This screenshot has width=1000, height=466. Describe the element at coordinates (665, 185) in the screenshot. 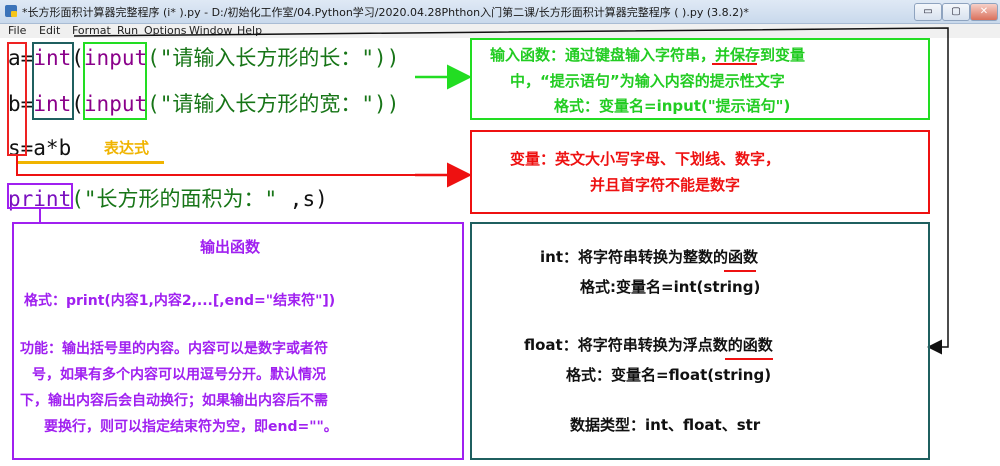

I see `variable-note-line-2: 并且首字符不能是数字` at that location.